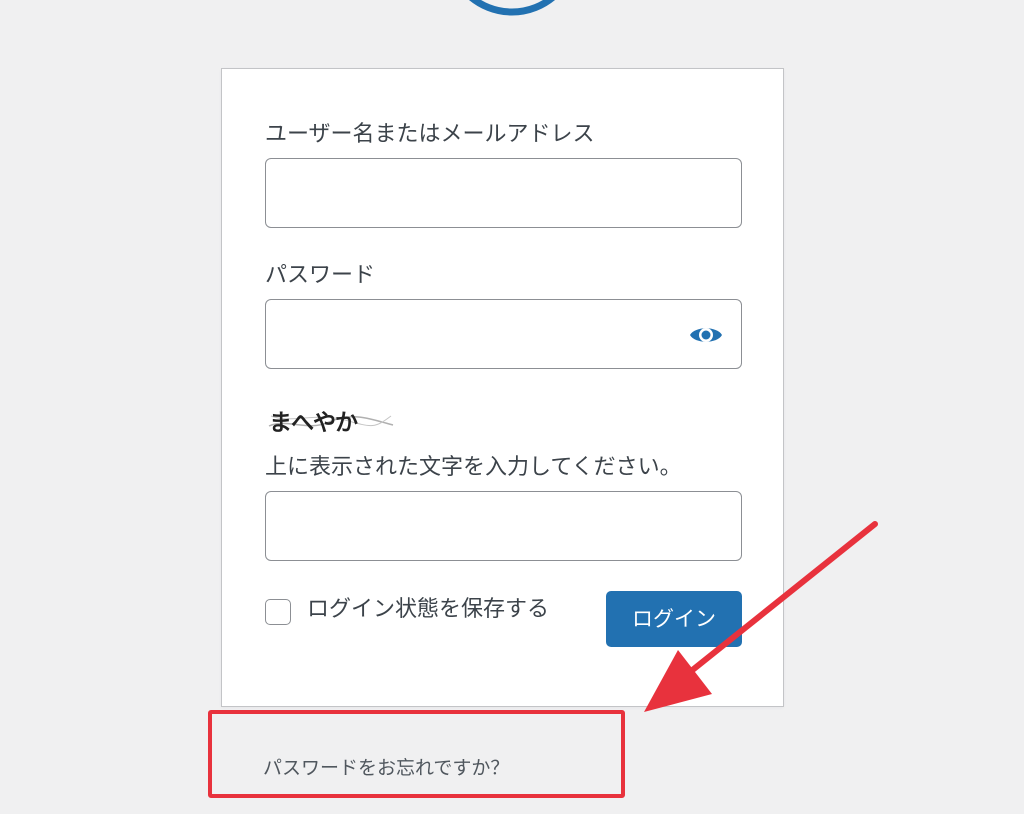 This screenshot has width=1024, height=814. What do you see at coordinates (430, 134) in the screenshot?
I see `username-label: ユーザー名またはメールアドレス` at bounding box center [430, 134].